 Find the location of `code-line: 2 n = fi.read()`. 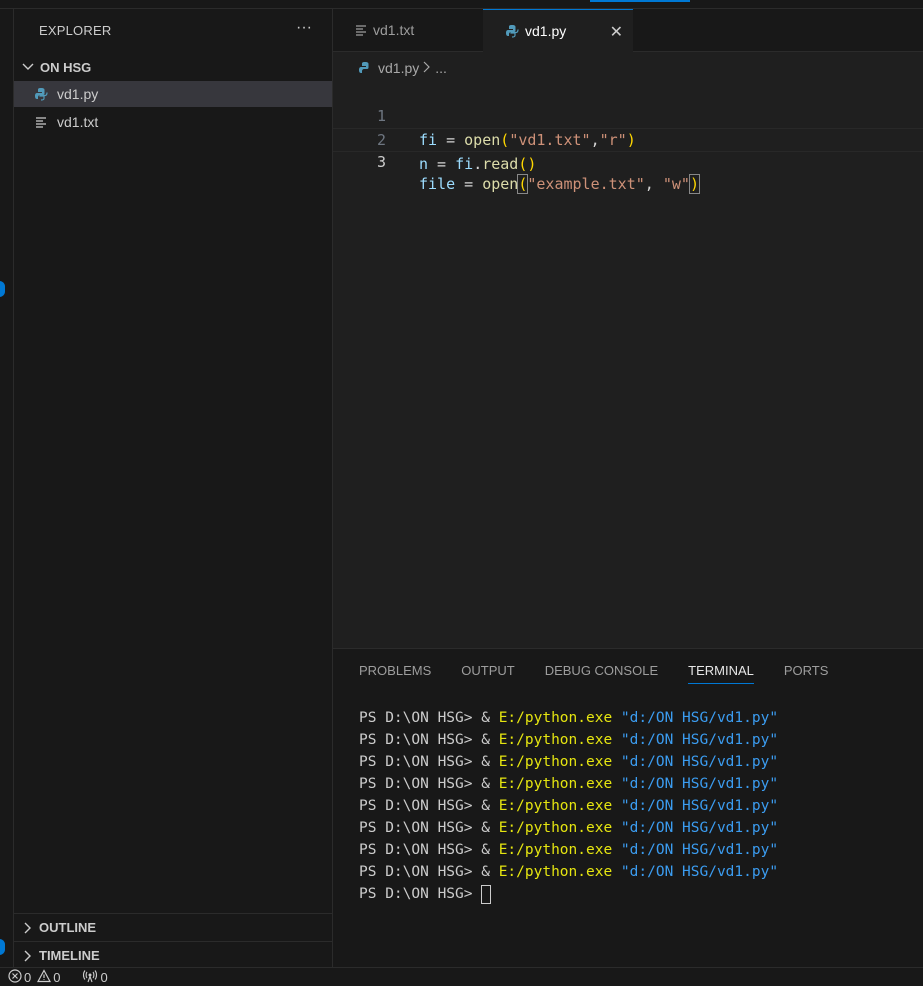

code-line: 2 n = fi.read() is located at coordinates (628, 138).